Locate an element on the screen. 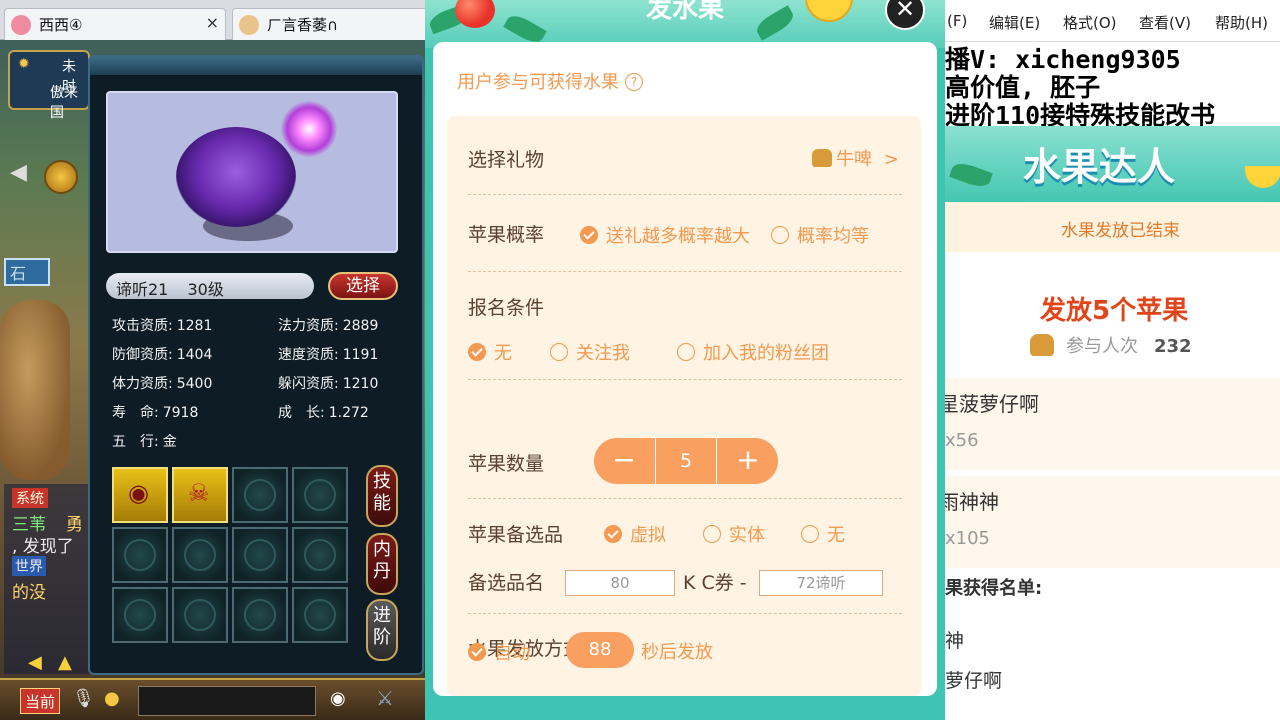 The image size is (1280, 720). winner-name: 星菠萝仔啊 is located at coordinates (992, 404).